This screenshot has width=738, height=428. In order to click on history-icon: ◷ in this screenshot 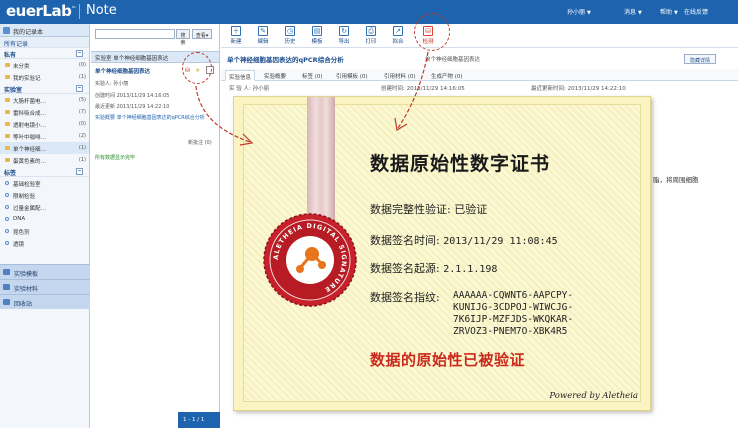, I will do `click(290, 31)`.